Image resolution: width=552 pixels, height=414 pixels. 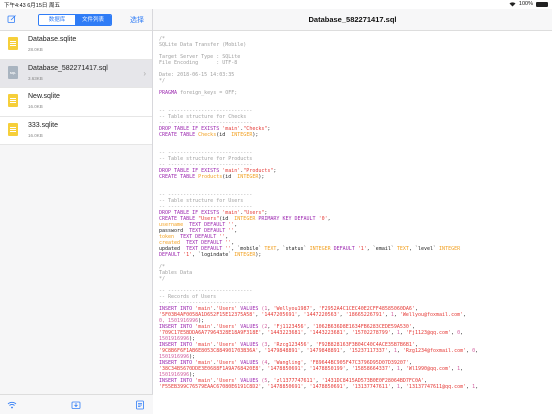 I want to click on code-token: , `logindate`, so click(x=213, y=255).